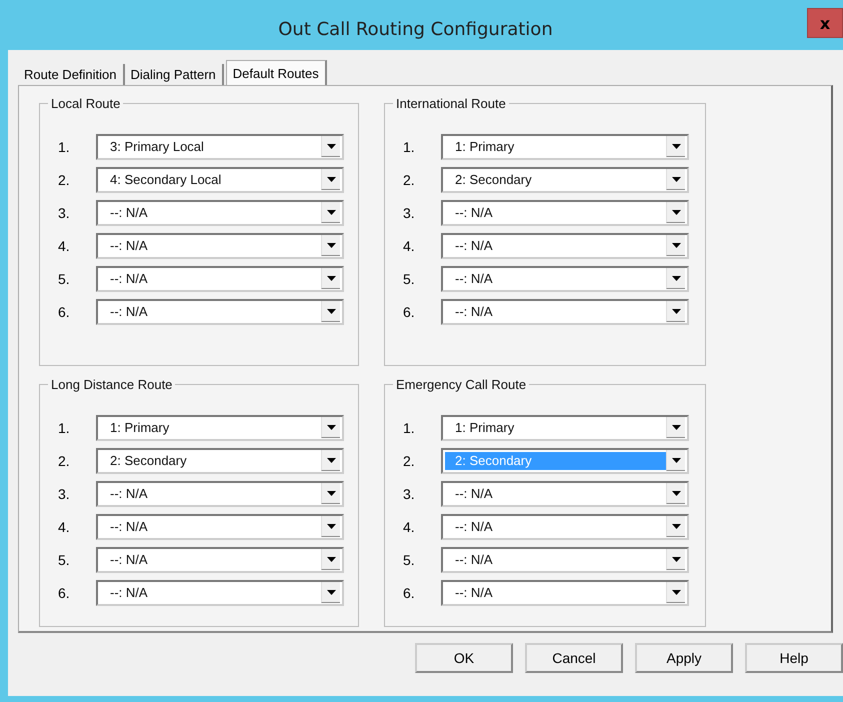 The height and width of the screenshot is (702, 843). Describe the element at coordinates (220, 147) in the screenshot. I see `route-dropdown: 3: Primary Local` at that location.